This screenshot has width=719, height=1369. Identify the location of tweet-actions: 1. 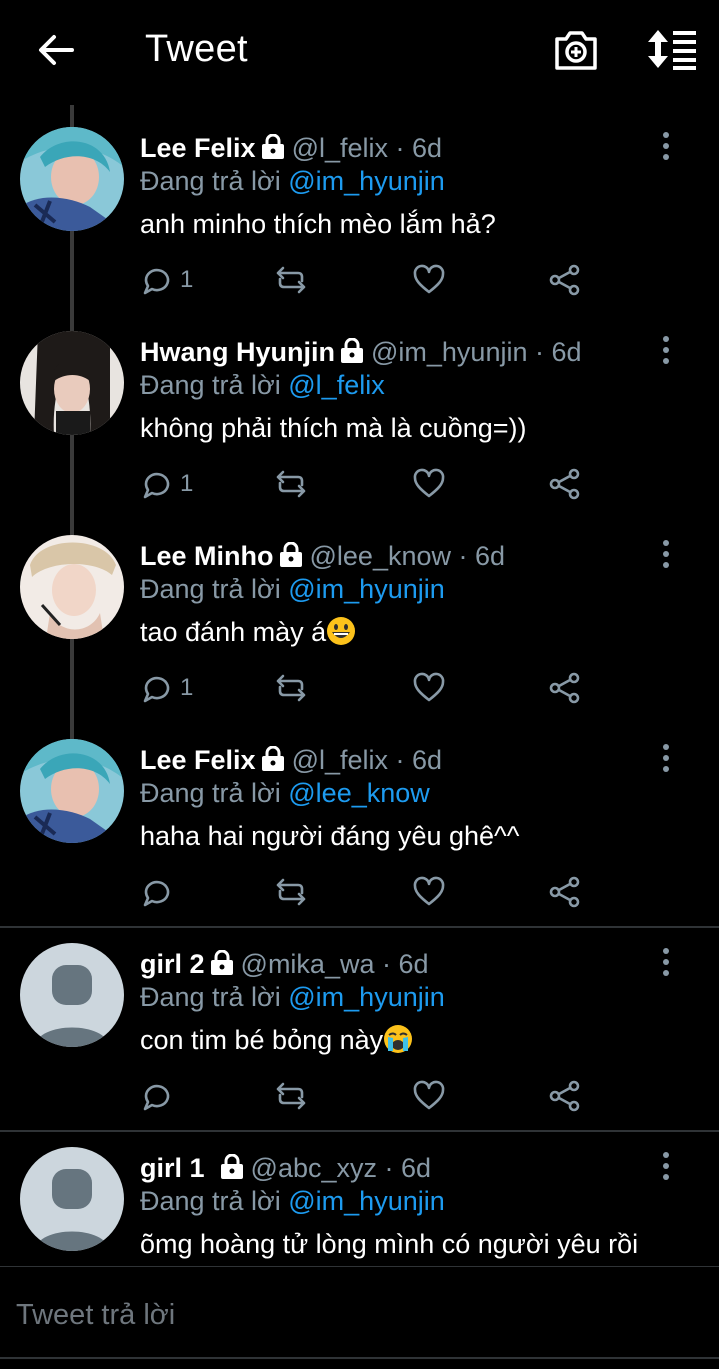
(370, 484).